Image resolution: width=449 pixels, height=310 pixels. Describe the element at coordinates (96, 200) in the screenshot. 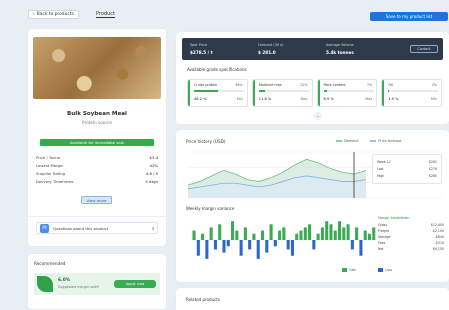

I see `view-more-button: View more` at that location.